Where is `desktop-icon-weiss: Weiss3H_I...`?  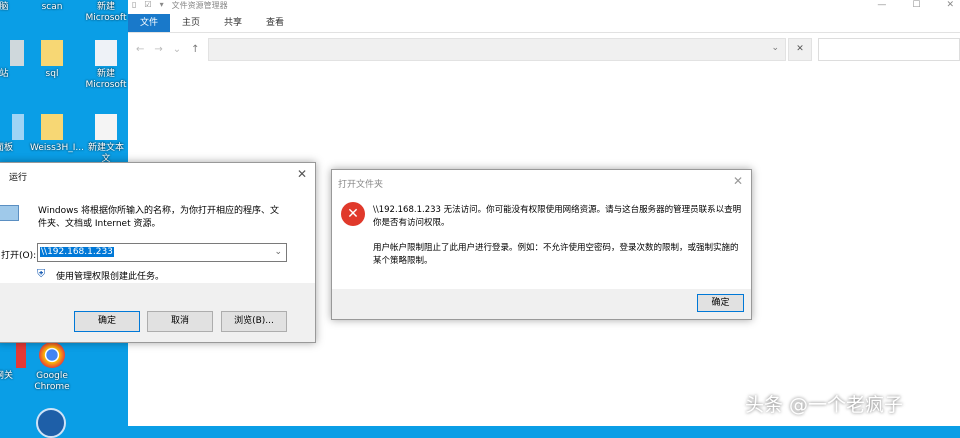
desktop-icon-weiss: Weiss3H_I... is located at coordinates (57, 134).